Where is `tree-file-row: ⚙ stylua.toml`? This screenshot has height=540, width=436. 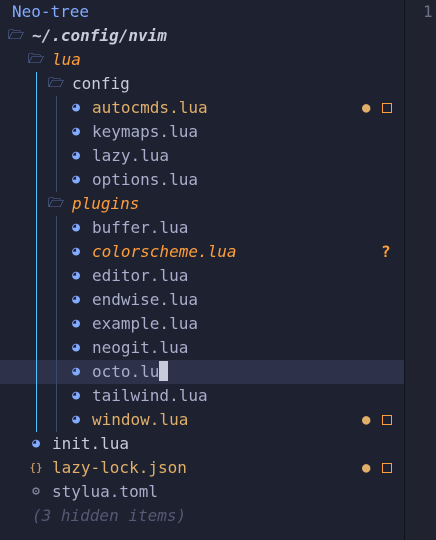 tree-file-row: ⚙ stylua.toml is located at coordinates (202, 492).